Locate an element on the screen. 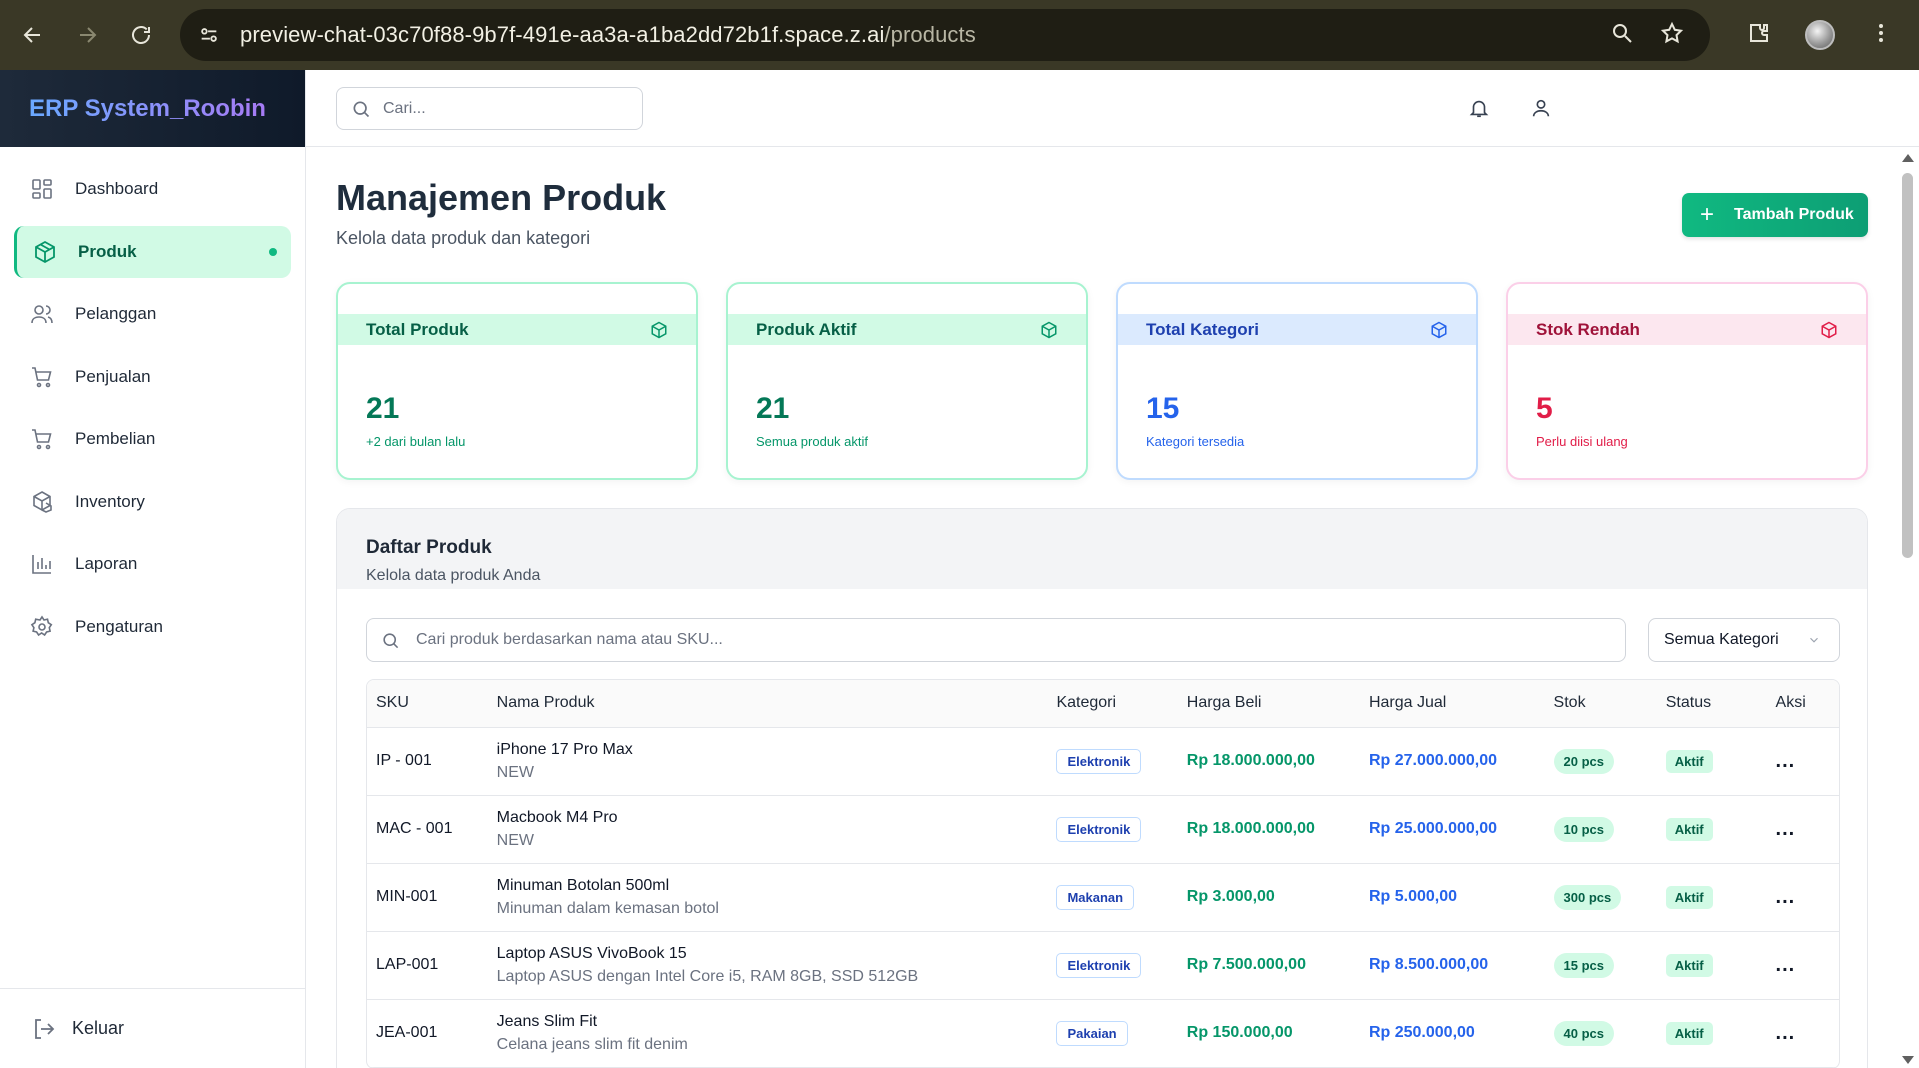  global-search-input is located at coordinates (503, 108).